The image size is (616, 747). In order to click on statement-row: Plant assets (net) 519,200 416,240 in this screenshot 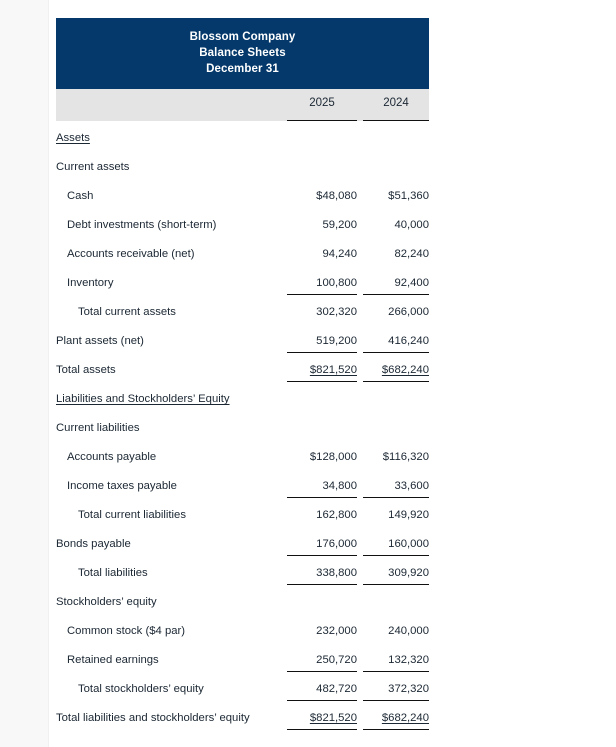, I will do `click(242, 342)`.